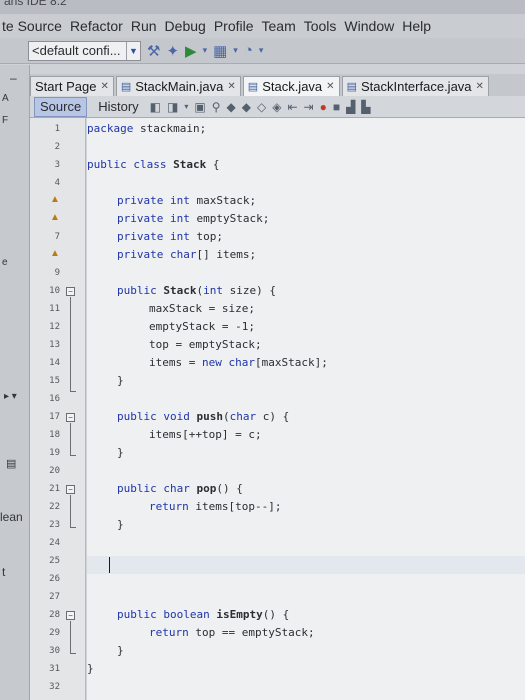  I want to click on current-line-highlight, so click(306, 565).